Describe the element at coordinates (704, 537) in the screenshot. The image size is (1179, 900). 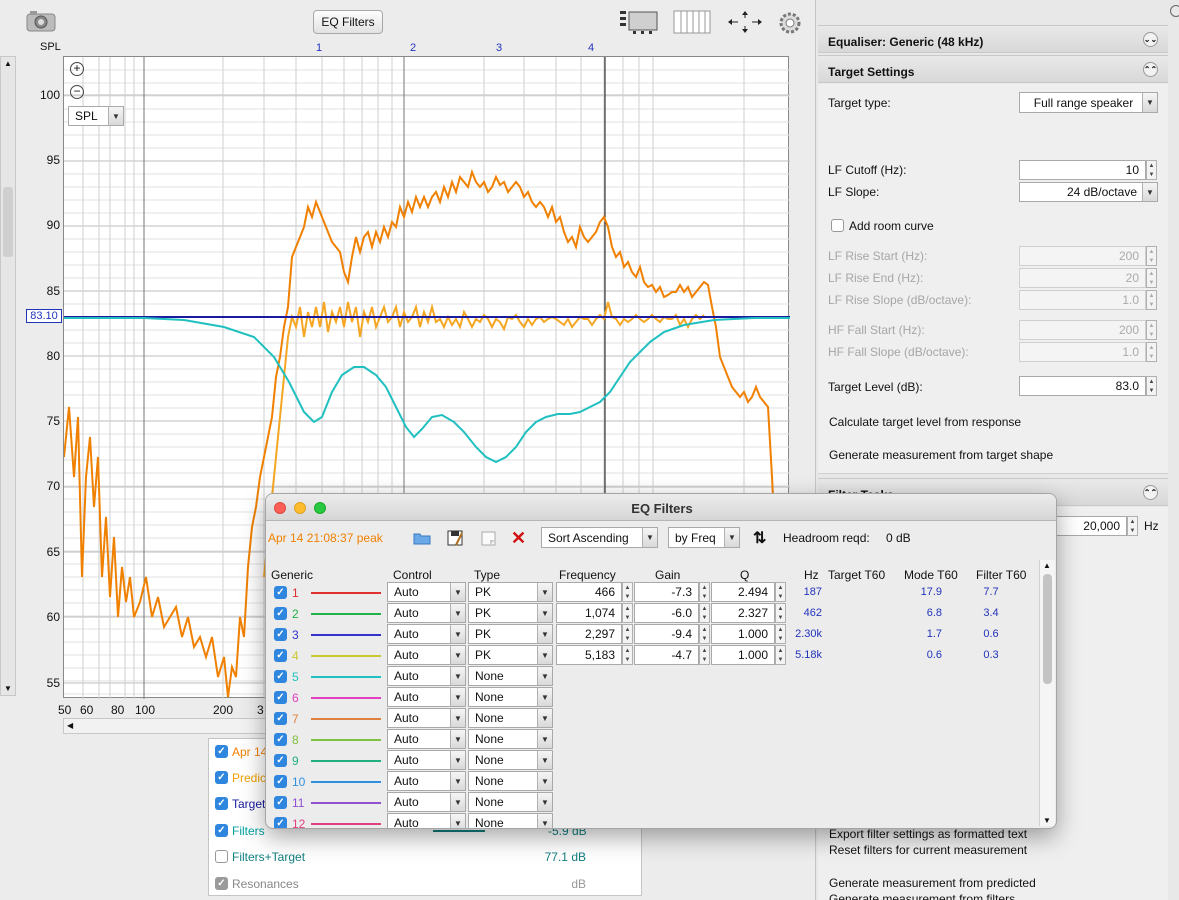
I see `sort-by-dropdown: by Freq ▼` at that location.